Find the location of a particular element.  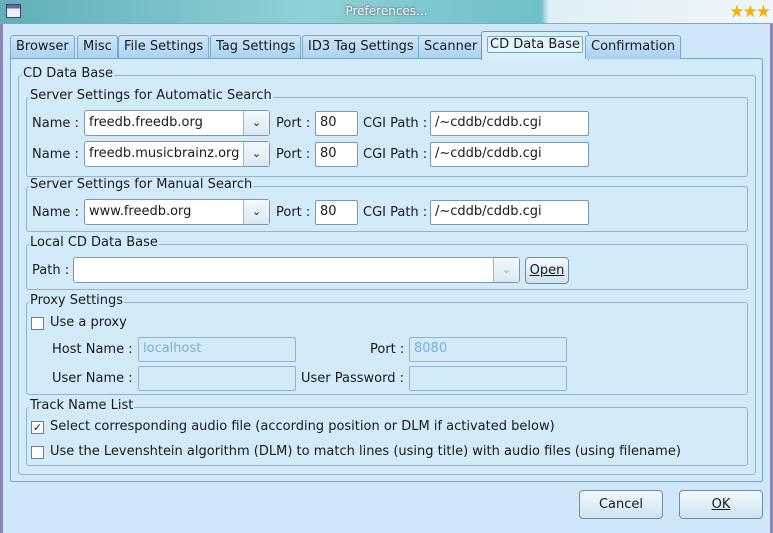

tab-label: Browser is located at coordinates (42, 46).